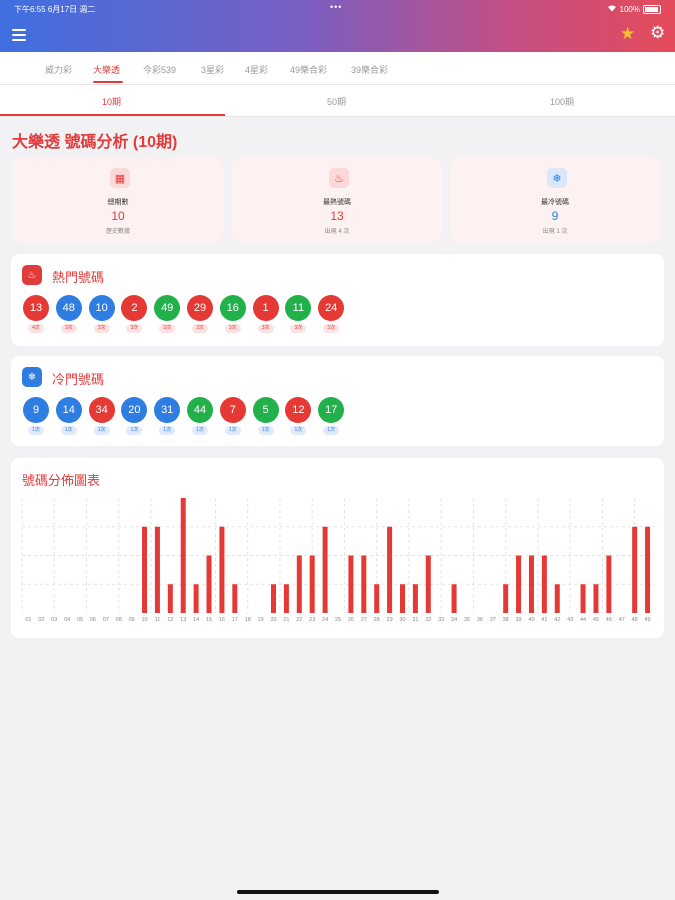 The width and height of the screenshot is (675, 900). Describe the element at coordinates (78, 379) in the screenshot. I see `cold-numbers-title: 冷門號碼` at that location.